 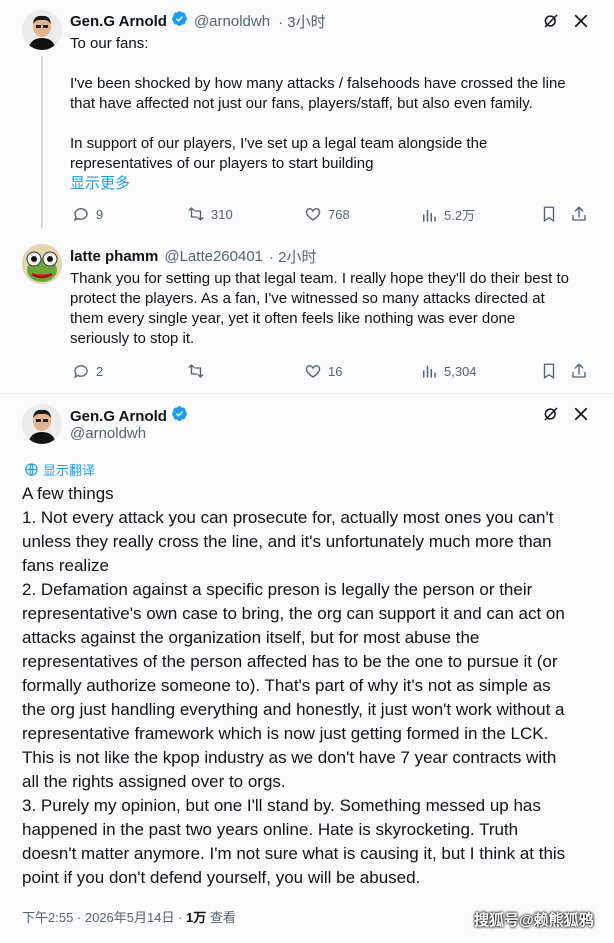 I want to click on views-button: 5,304, so click(x=448, y=371).